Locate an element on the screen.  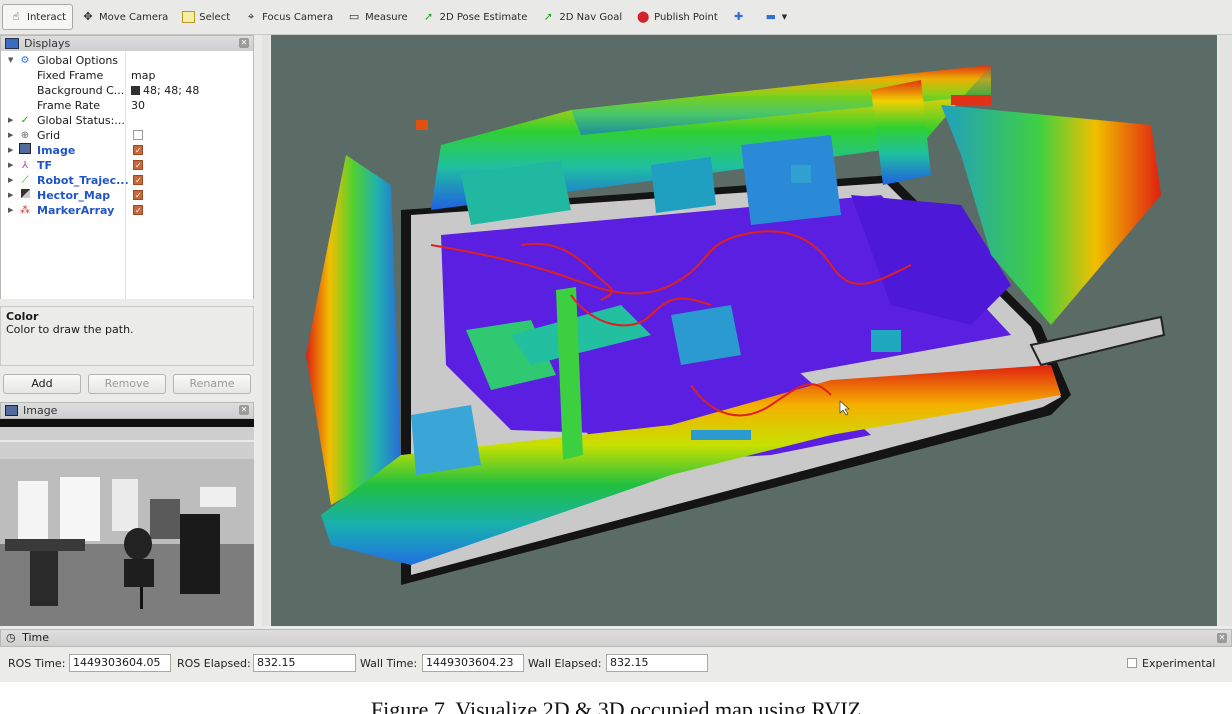
publish-point-tool-button: ⬤ Publish Point is located at coordinates (677, 17).